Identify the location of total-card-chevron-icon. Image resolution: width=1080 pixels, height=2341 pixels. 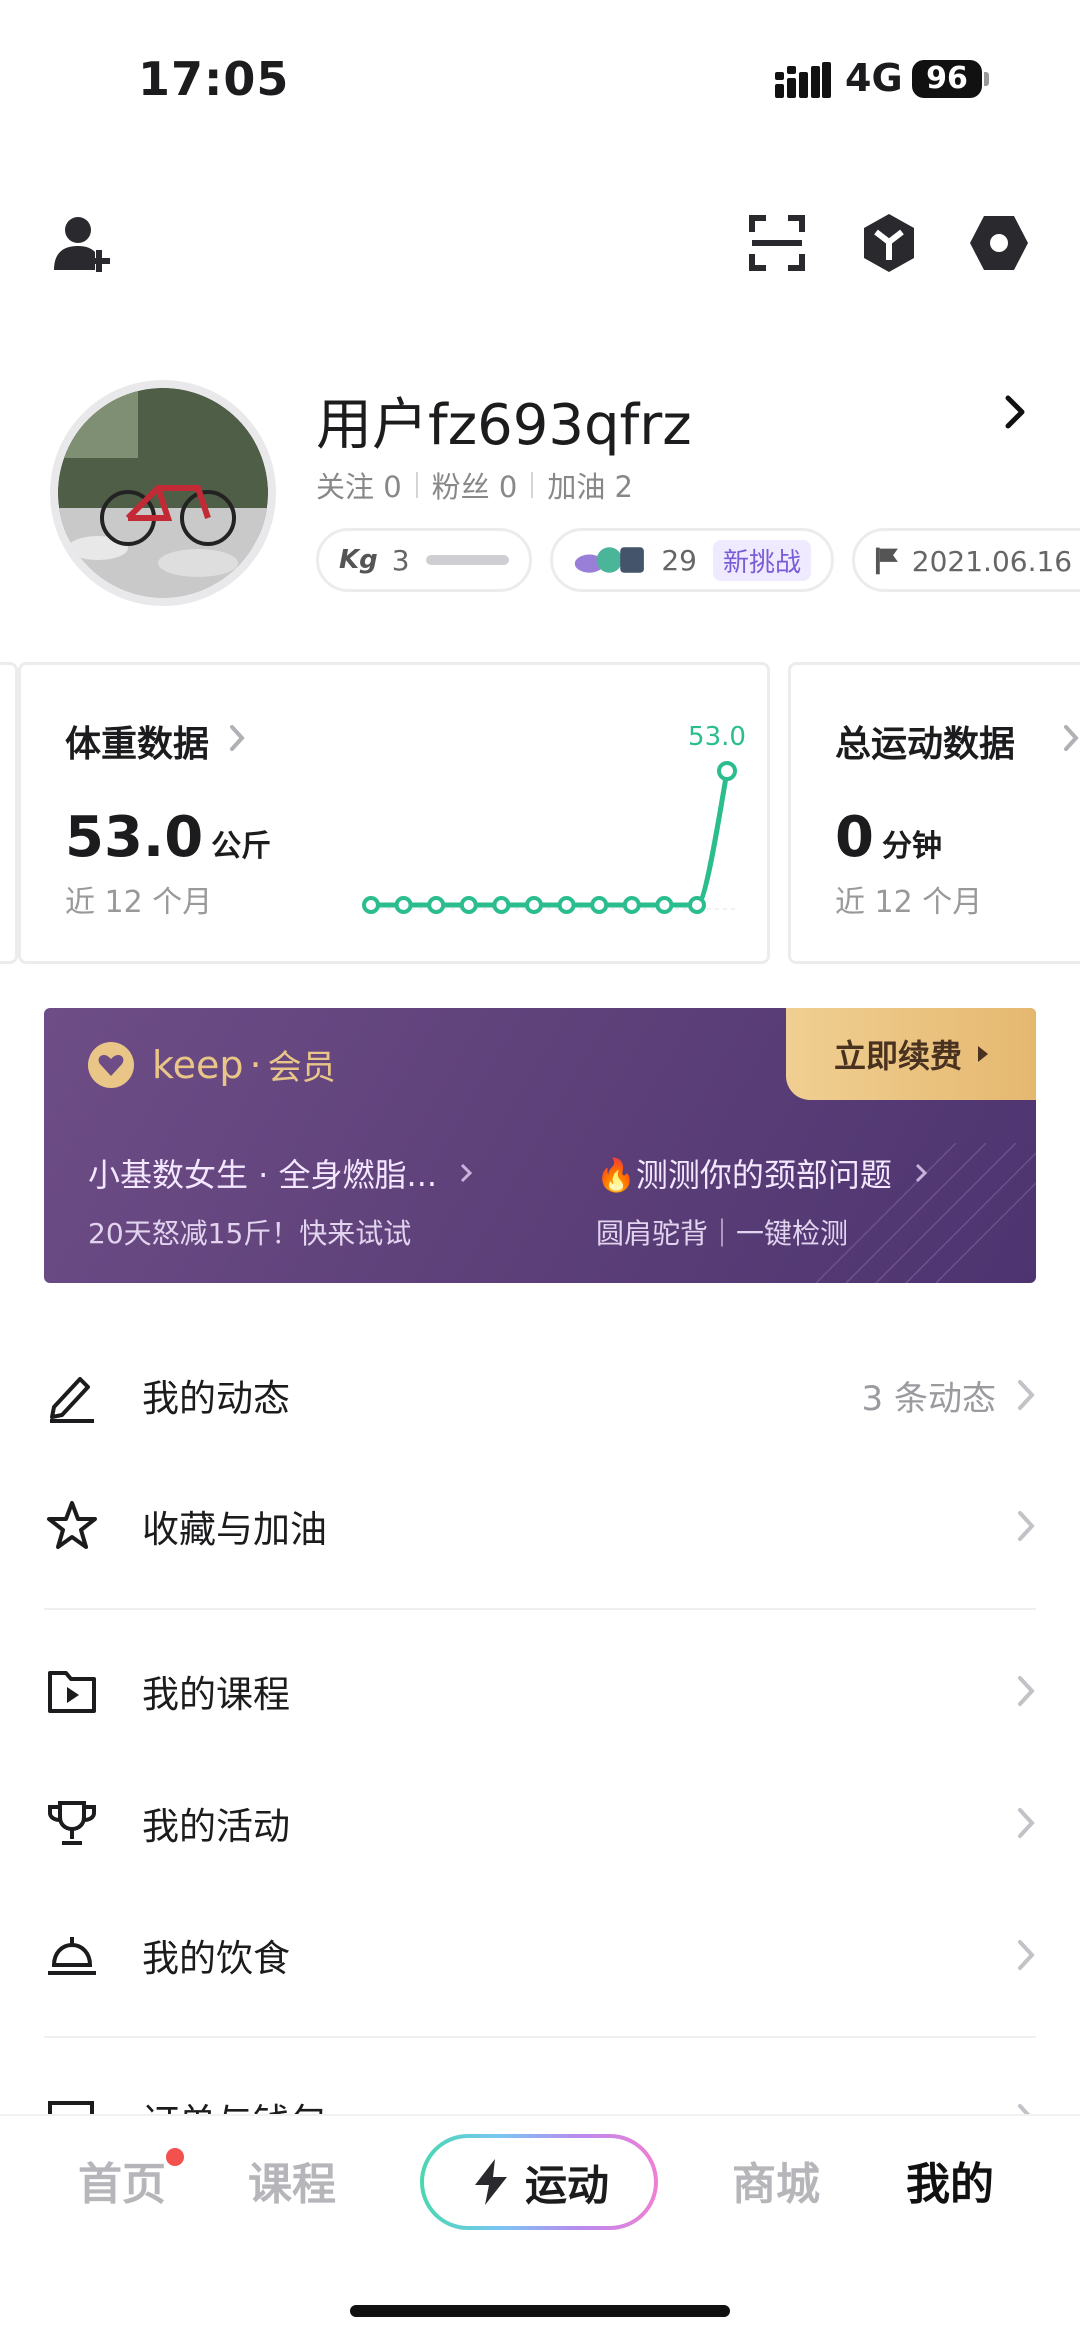
(1071, 738).